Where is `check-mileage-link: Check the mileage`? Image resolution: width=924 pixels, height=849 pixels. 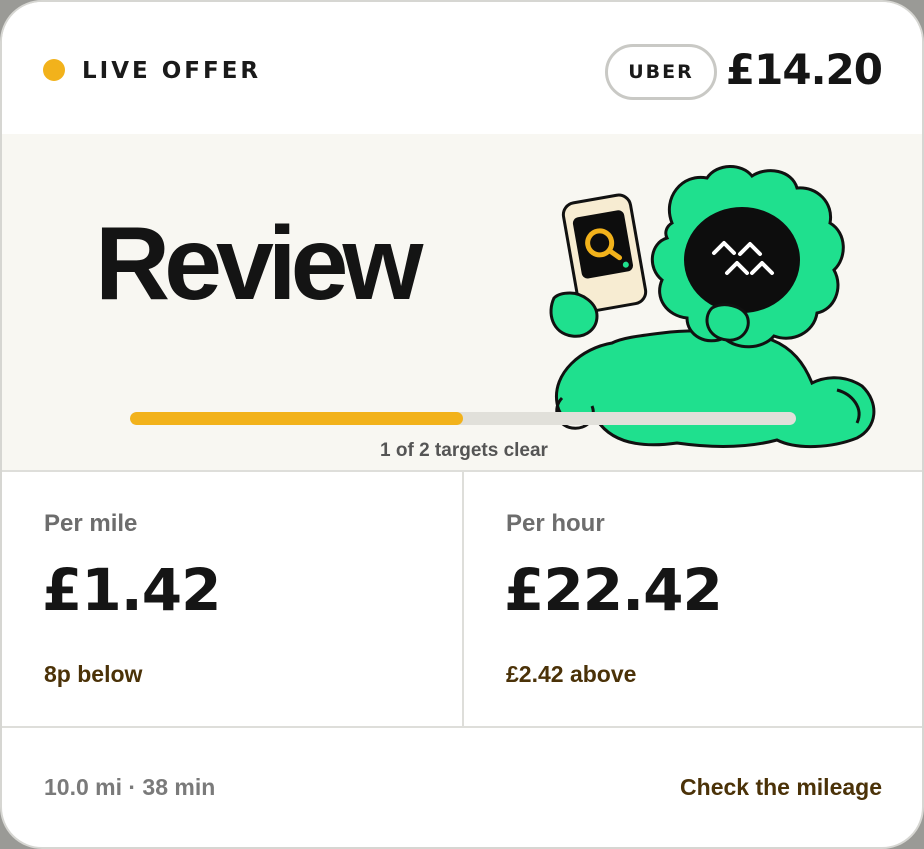
check-mileage-link: Check the mileage is located at coordinates (781, 787).